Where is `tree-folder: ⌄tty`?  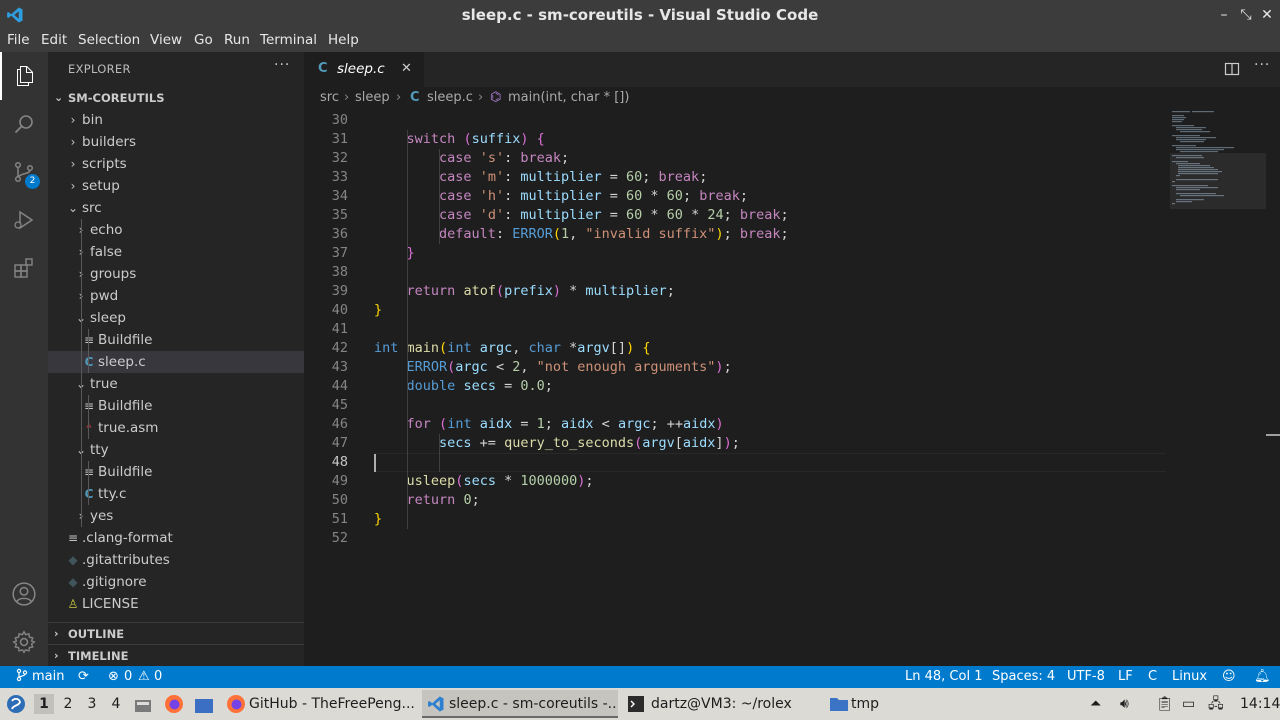 tree-folder: ⌄tty is located at coordinates (176, 450).